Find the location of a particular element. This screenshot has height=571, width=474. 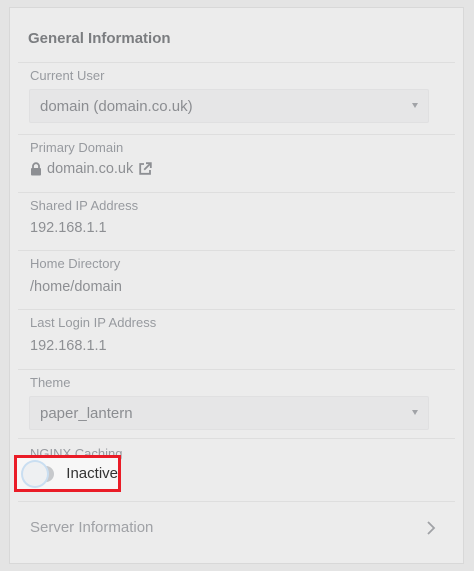

primary-domain-link: domain.co.uk is located at coordinates (90, 169).